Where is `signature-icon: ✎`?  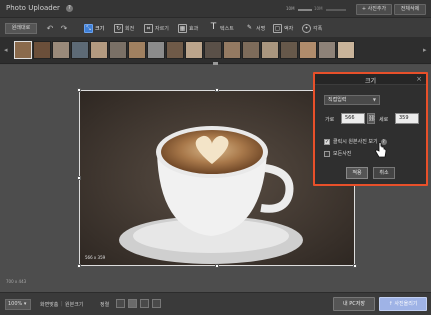 signature-icon: ✎ is located at coordinates (249, 27).